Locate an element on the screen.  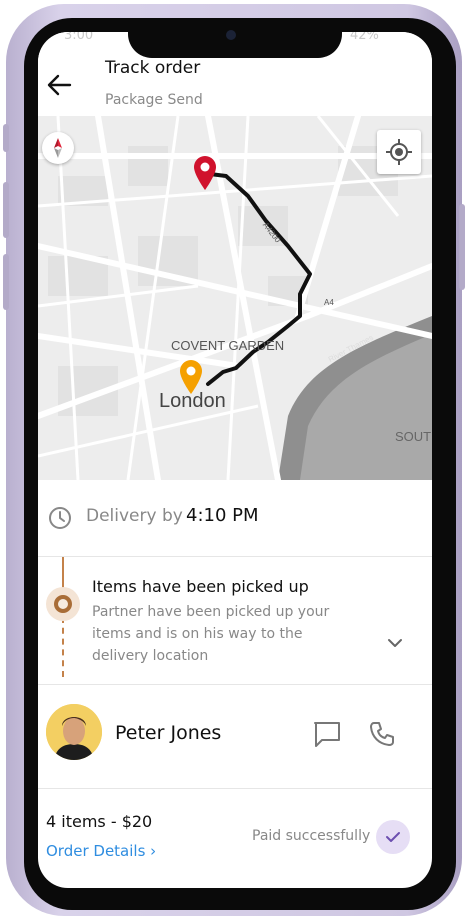
city-label: London is located at coordinates (192, 401).